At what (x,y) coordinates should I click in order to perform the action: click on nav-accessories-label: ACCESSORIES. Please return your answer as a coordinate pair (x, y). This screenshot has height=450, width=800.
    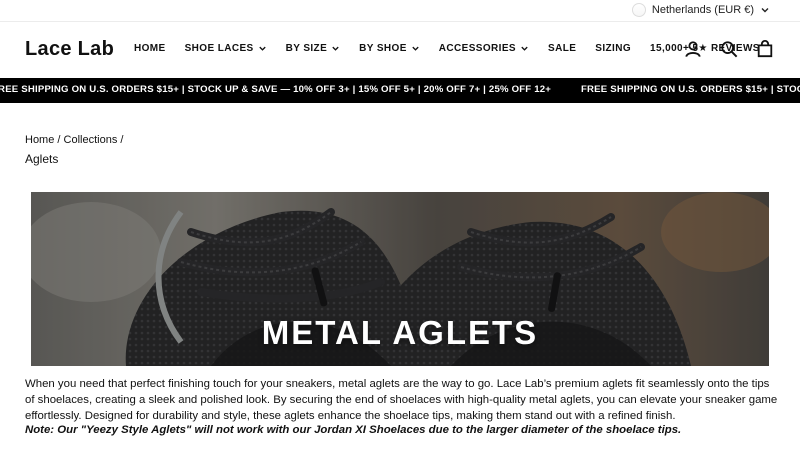
    Looking at the image, I should click on (477, 48).